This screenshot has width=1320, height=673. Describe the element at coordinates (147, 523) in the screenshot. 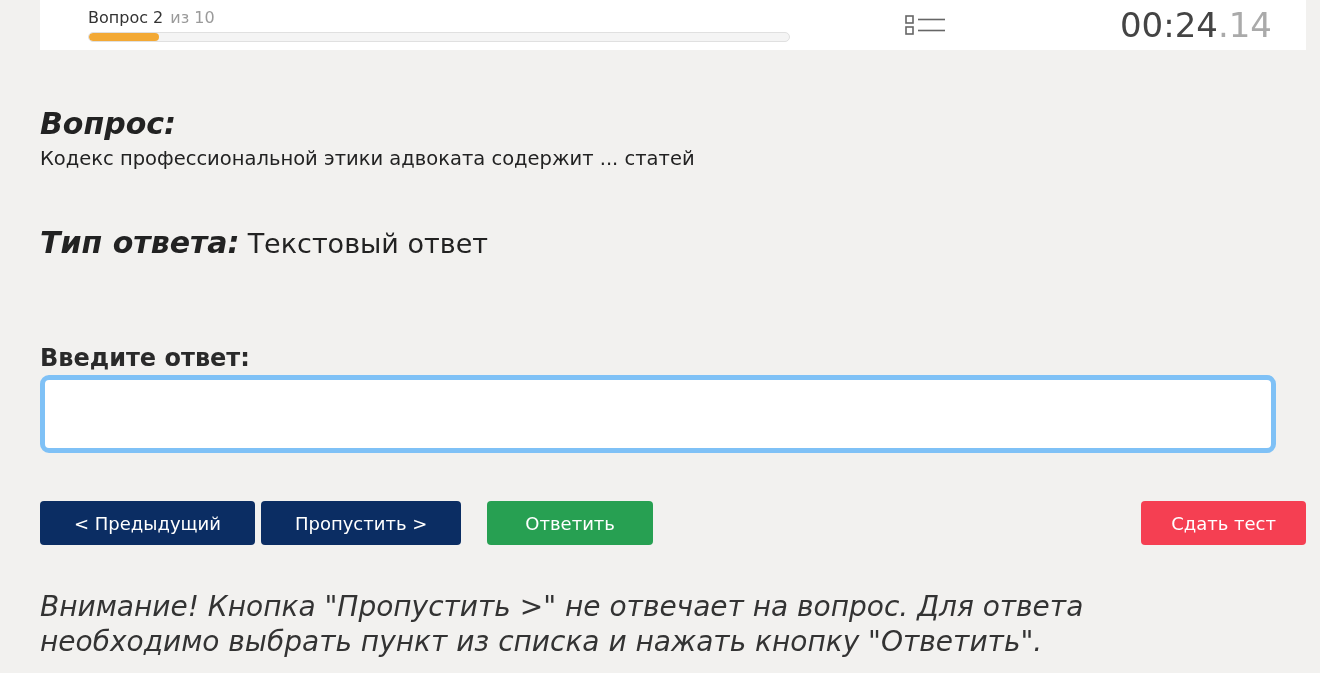

I see `previous-button: < Предыдущий` at that location.